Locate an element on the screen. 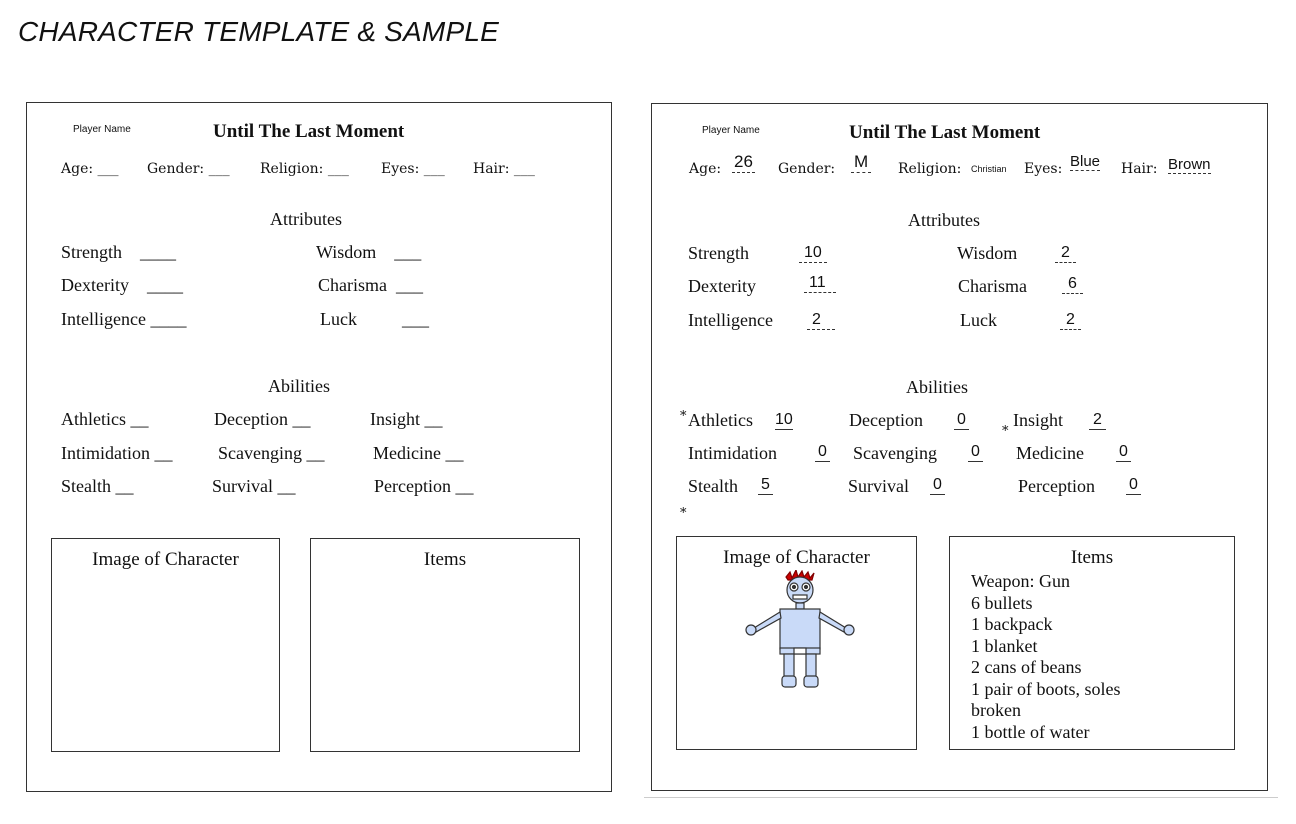 Image resolution: width=1296 pixels, height=824 pixels. strength-label: Strength is located at coordinates (718, 253).